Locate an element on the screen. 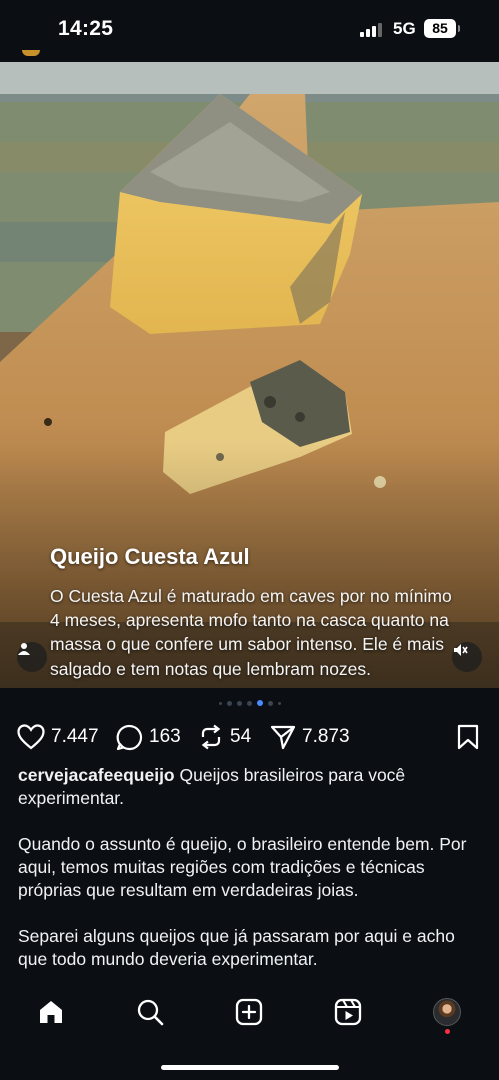 The image size is (499, 1080). home-indicator is located at coordinates (250, 1067).